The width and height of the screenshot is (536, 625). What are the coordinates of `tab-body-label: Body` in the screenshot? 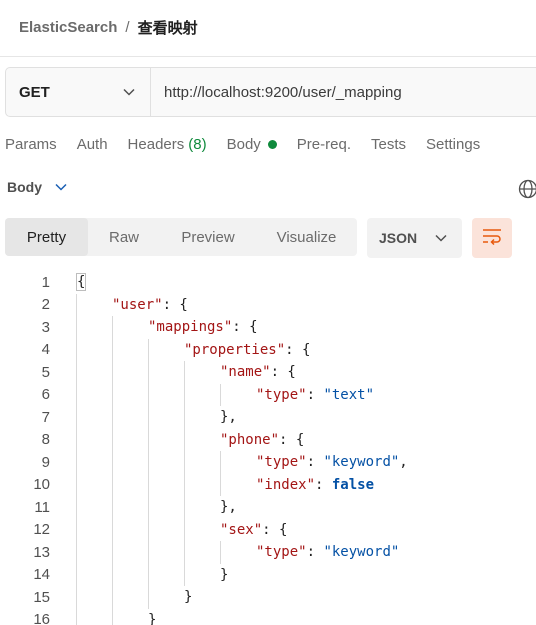 It's located at (243, 144).